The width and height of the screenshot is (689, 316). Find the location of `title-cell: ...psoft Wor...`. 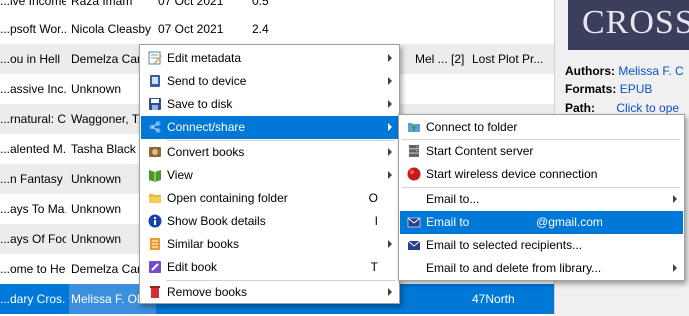

title-cell: ...psoft Wor... is located at coordinates (33, 29).